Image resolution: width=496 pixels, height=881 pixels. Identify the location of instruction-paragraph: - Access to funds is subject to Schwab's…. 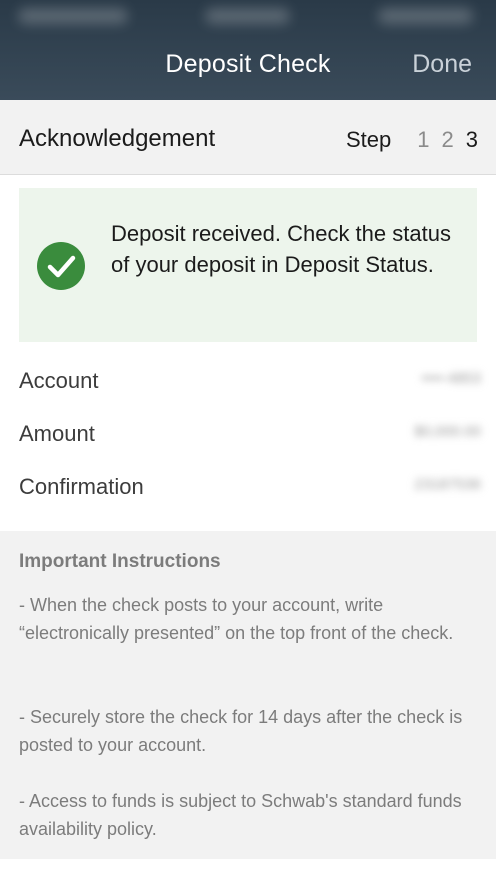
(240, 815).